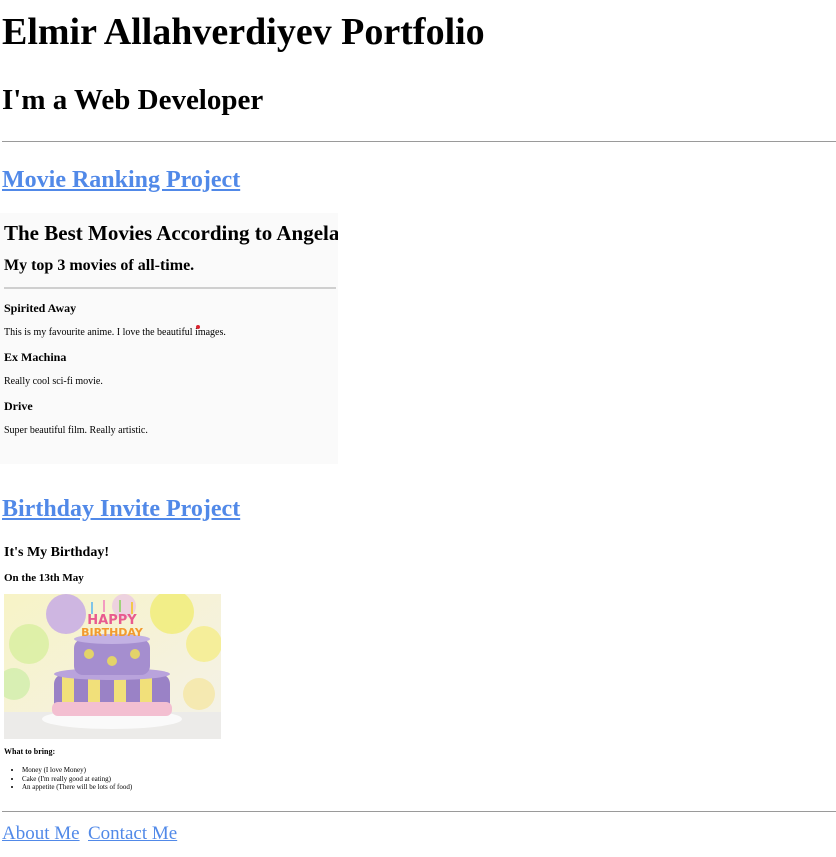  What do you see at coordinates (41, 834) in the screenshot?
I see `about-me-link: About Me` at bounding box center [41, 834].